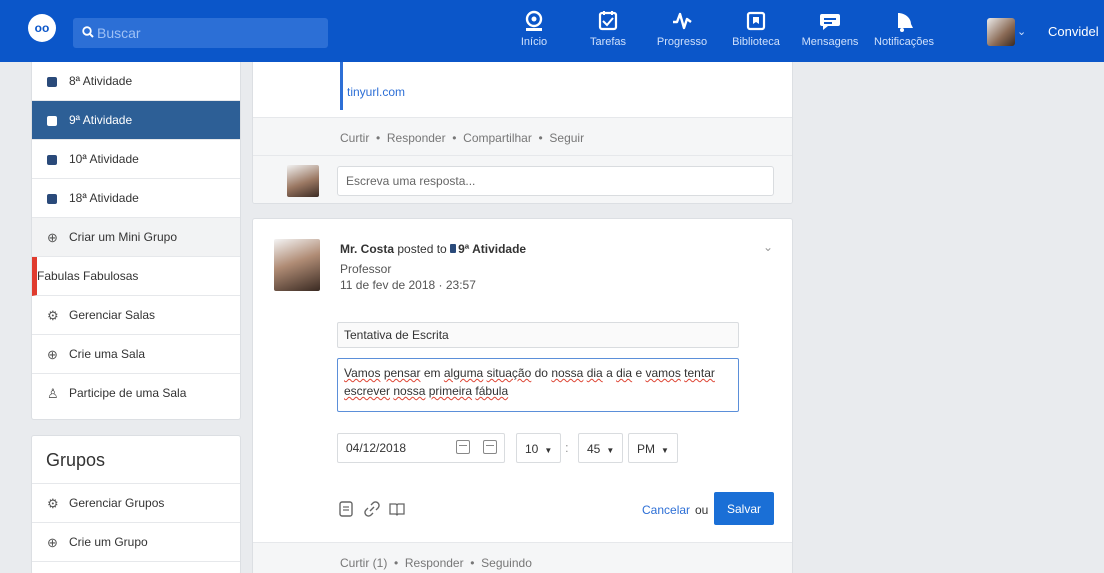  I want to click on body-word: fábula, so click(492, 391).